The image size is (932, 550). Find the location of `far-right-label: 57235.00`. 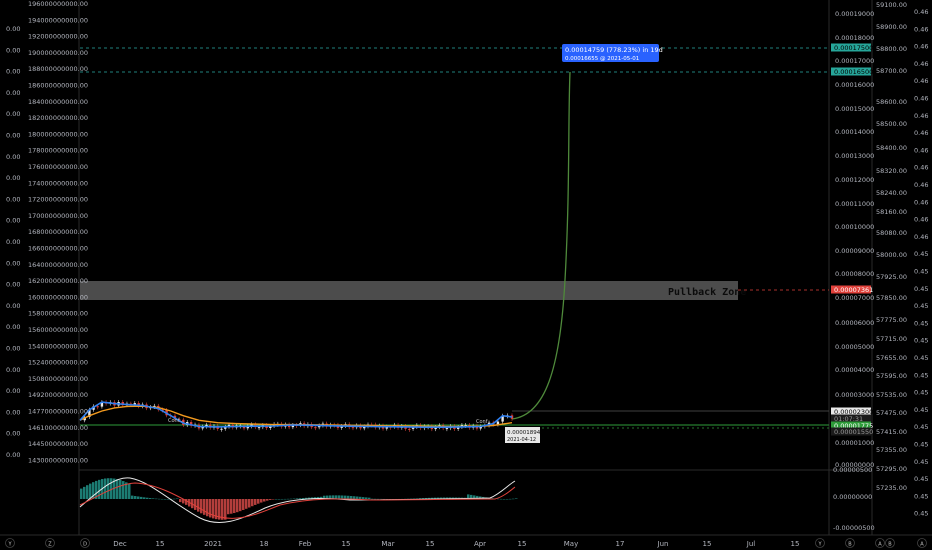

far-right-label: 57235.00 is located at coordinates (891, 488).